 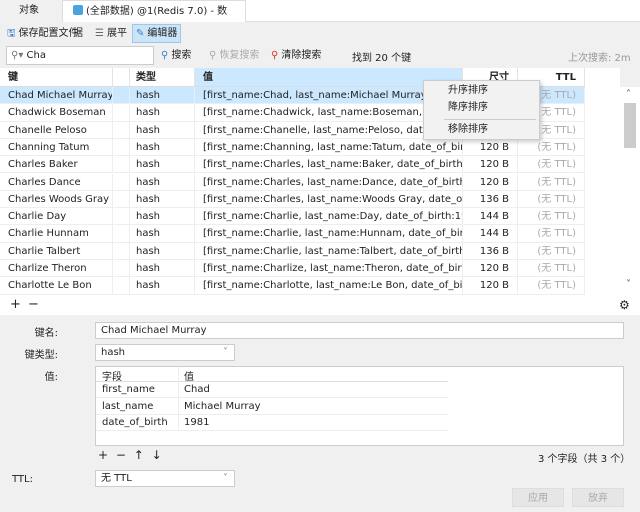 What do you see at coordinates (17, 55) in the screenshot?
I see `search-icon: ⚲▾` at bounding box center [17, 55].